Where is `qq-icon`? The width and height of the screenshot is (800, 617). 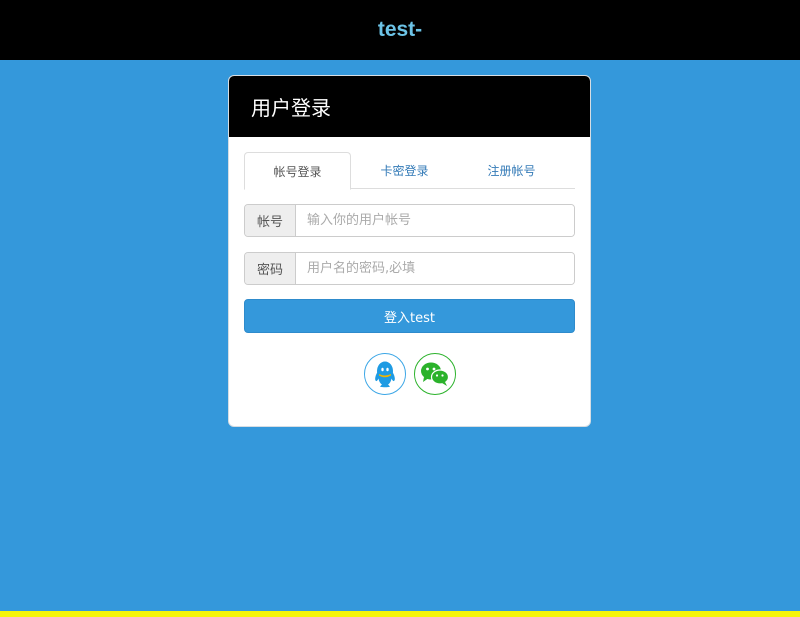 qq-icon is located at coordinates (384, 374).